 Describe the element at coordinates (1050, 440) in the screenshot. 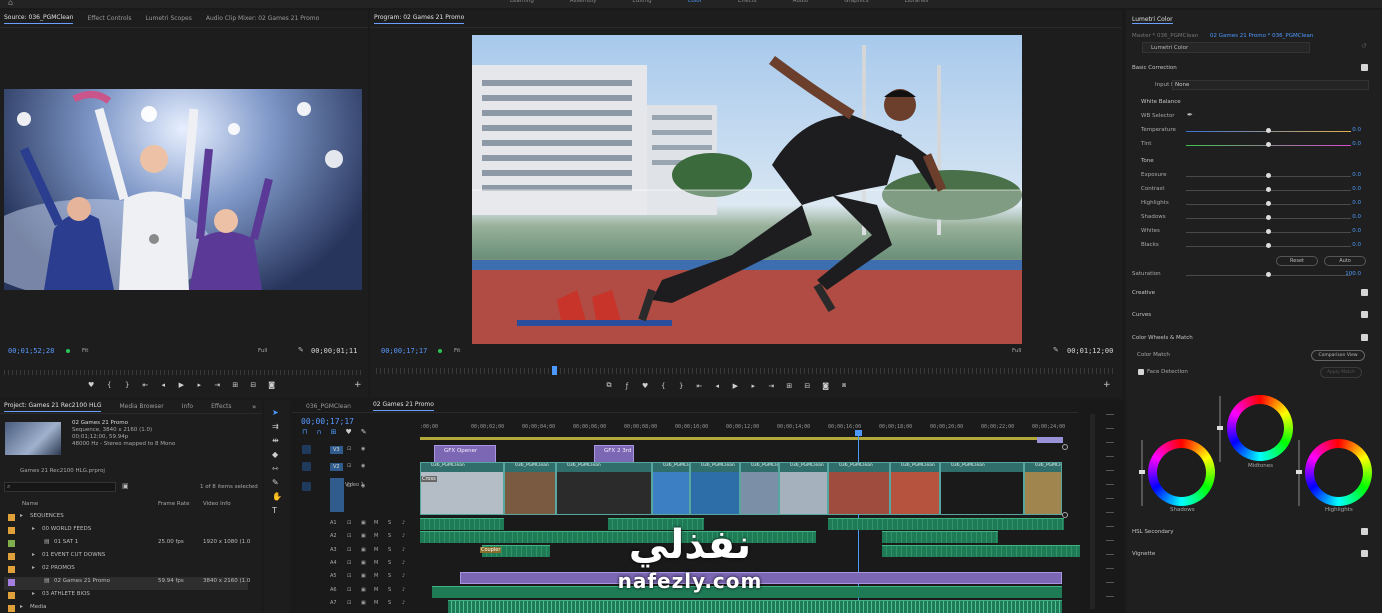

I see `in-out-range` at that location.